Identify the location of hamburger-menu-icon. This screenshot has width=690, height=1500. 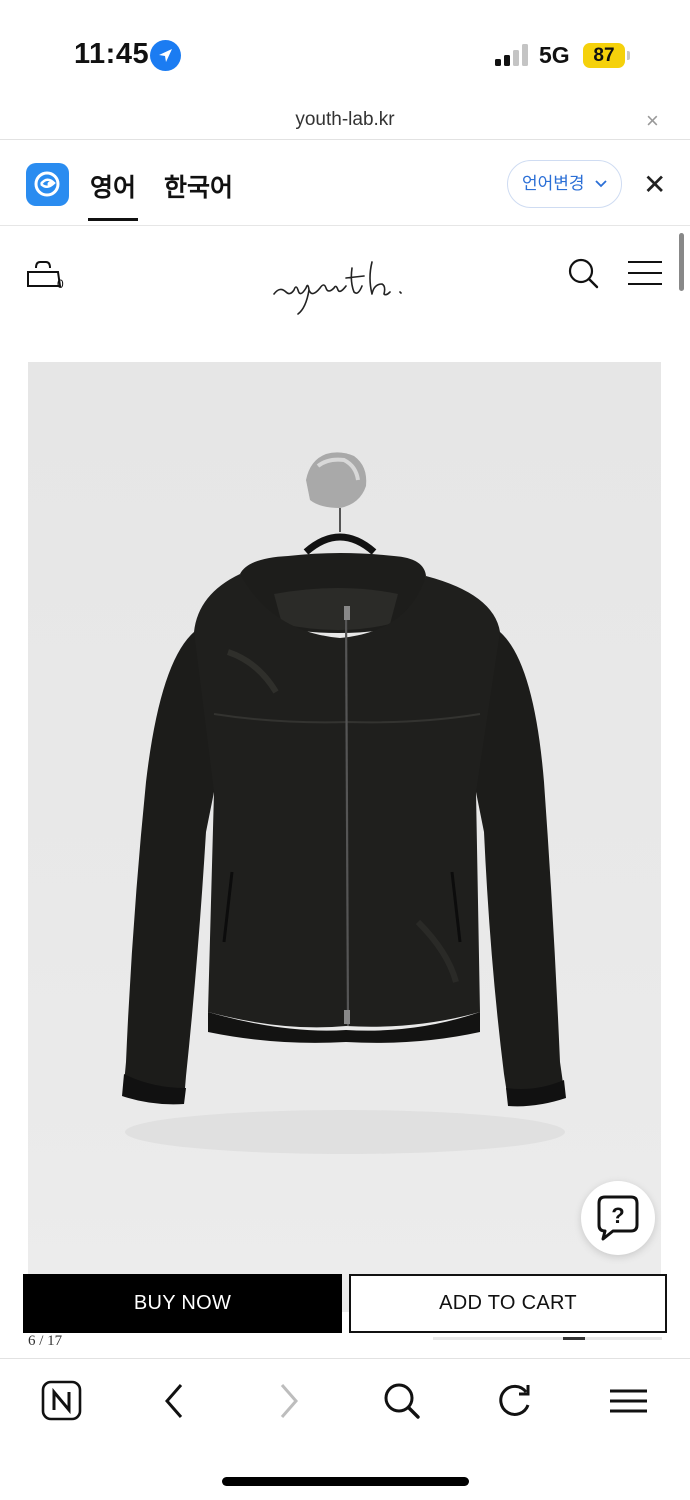
(645, 273).